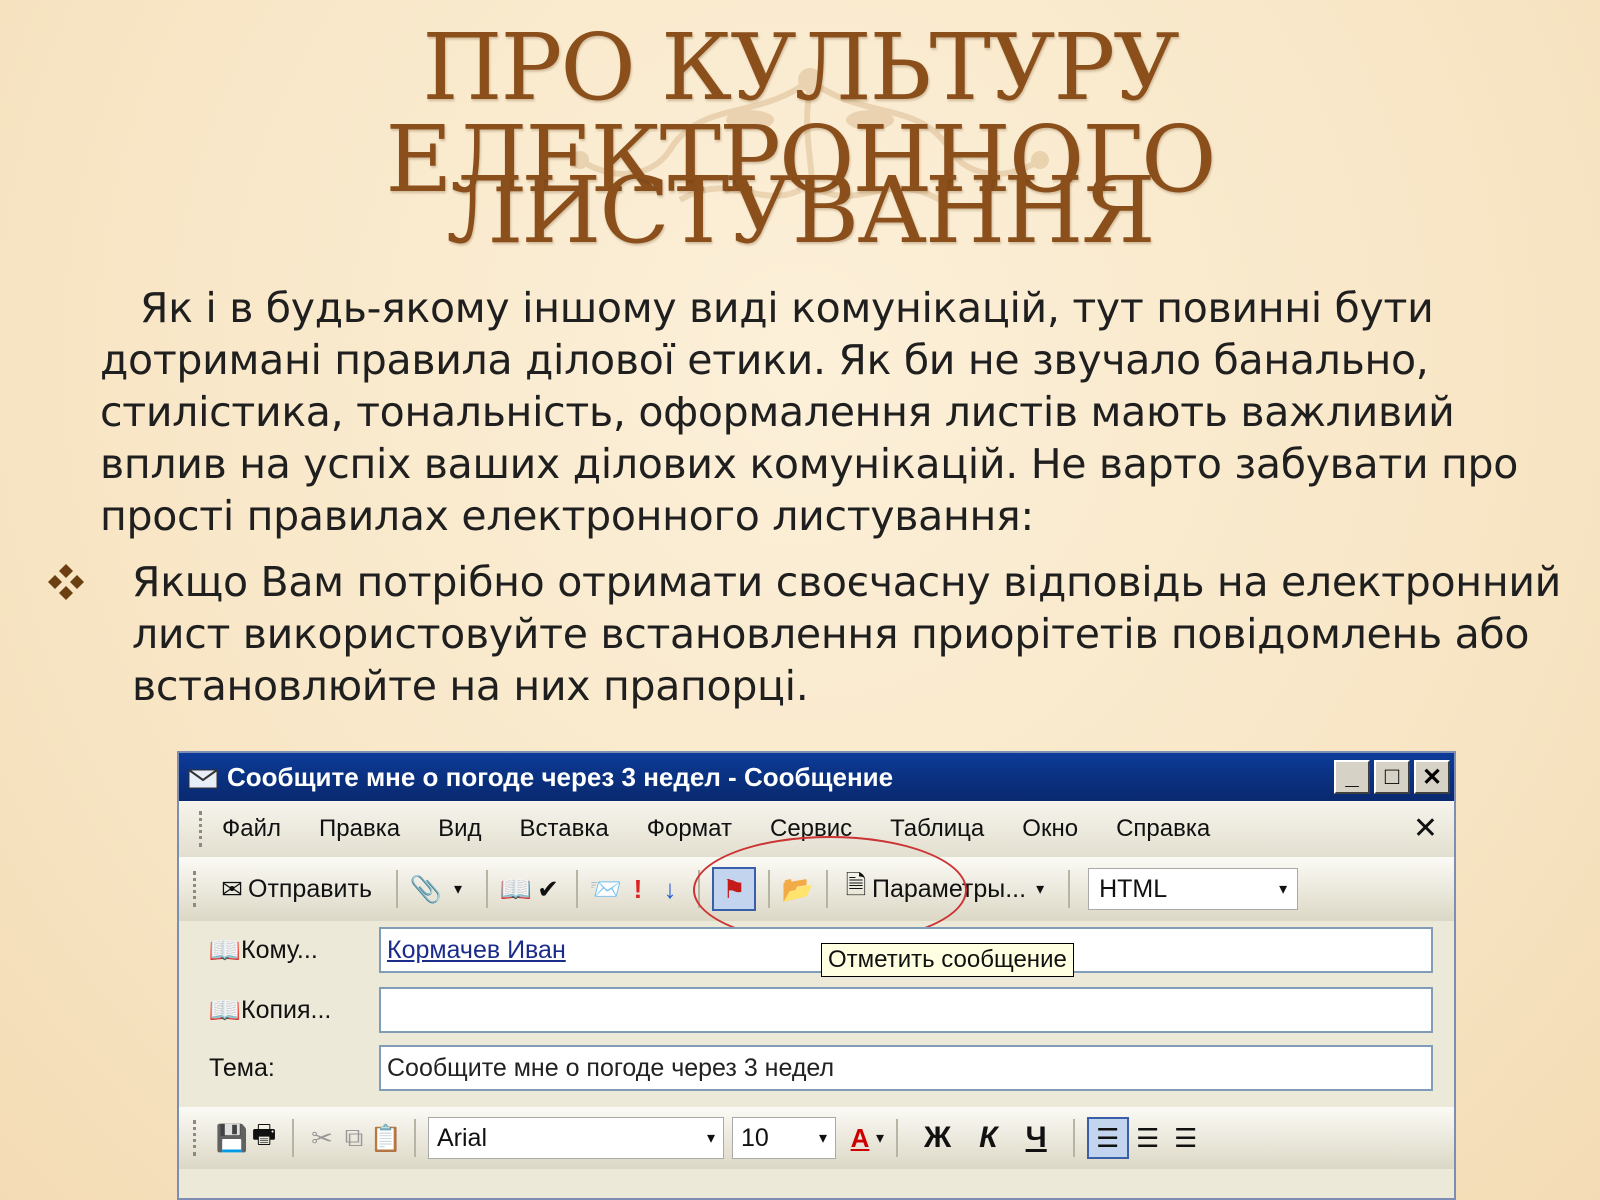  I want to click on formatting-toolbar: 💾 🖶 ✂ ⧉ 📋 Arial ▾ 10 ▾ A ▾ Ж К Ч ☰ ☰ ☰, so click(816, 1138).